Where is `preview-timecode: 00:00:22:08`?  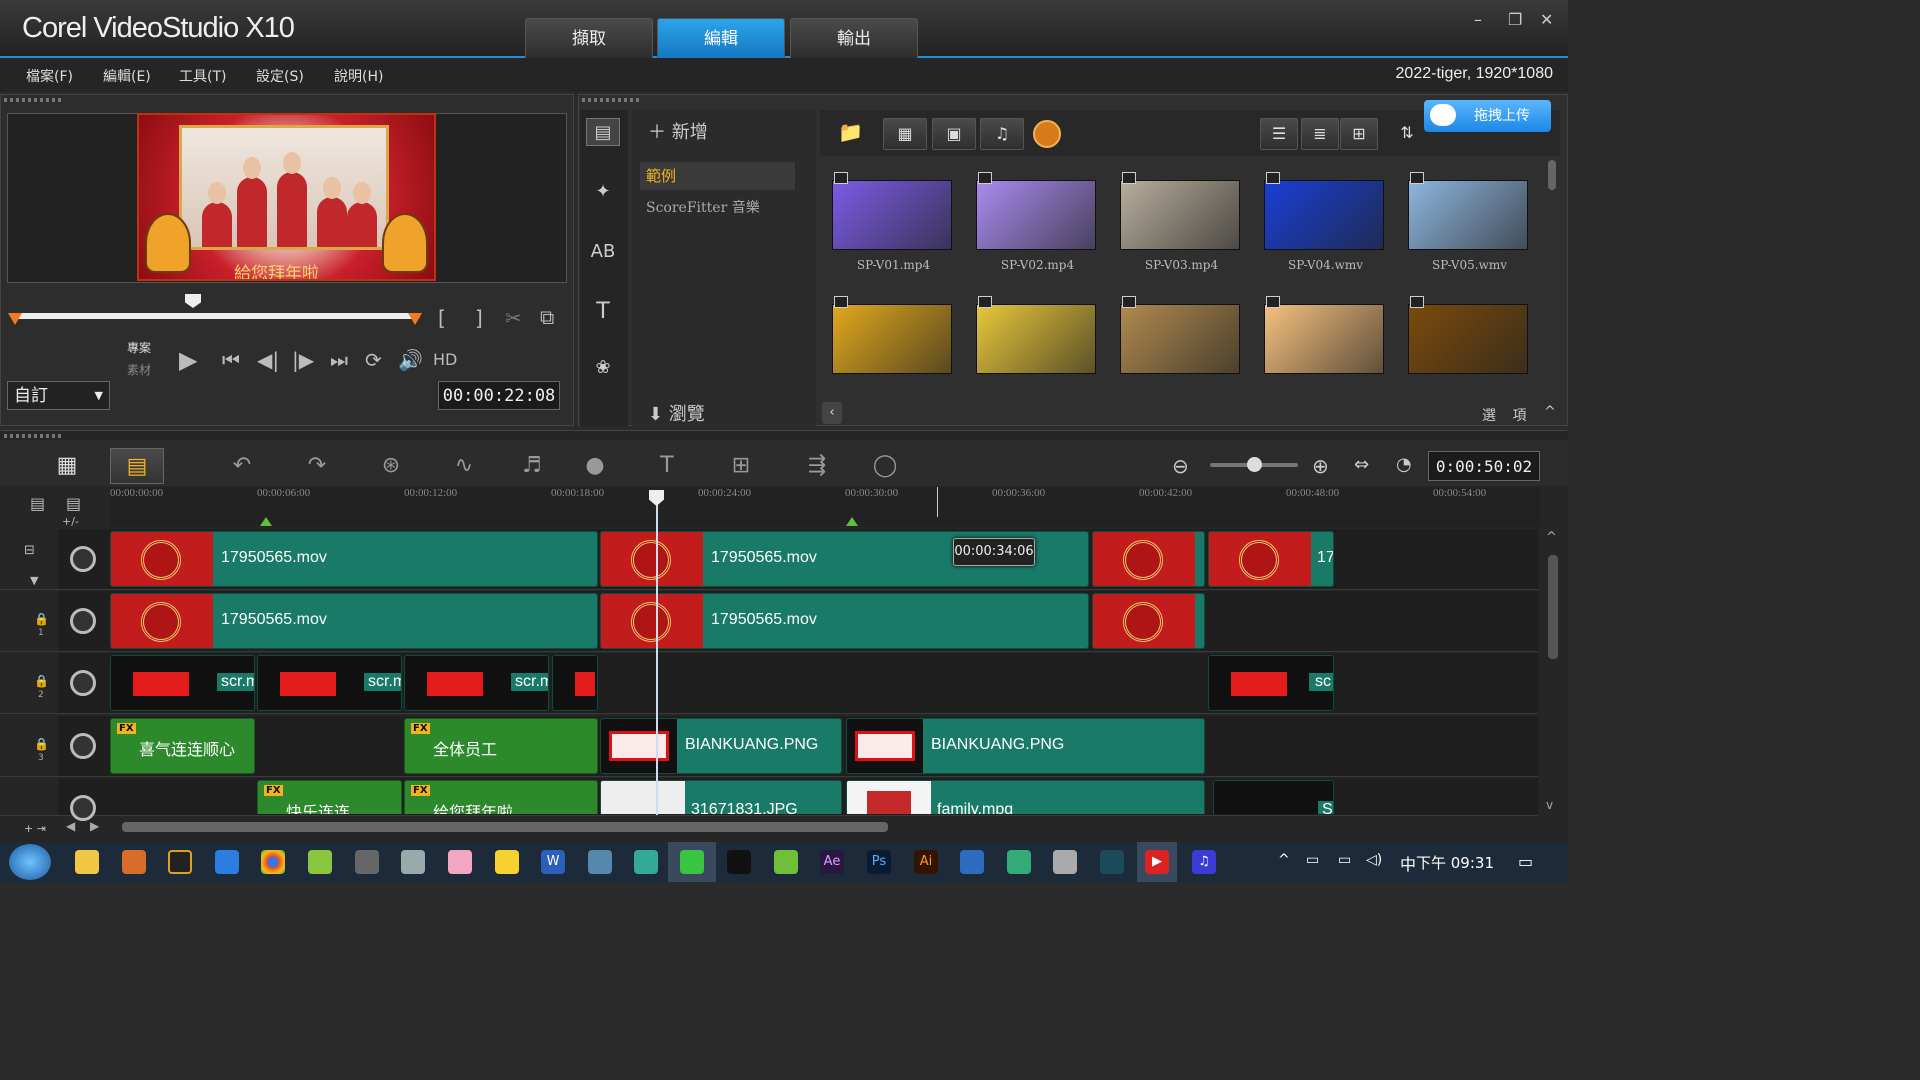
preview-timecode: 00:00:22:08 is located at coordinates (499, 395).